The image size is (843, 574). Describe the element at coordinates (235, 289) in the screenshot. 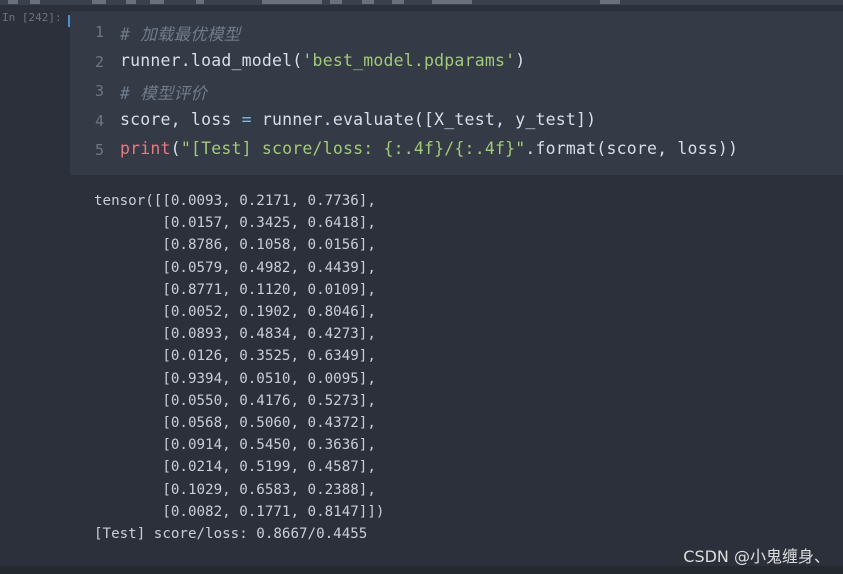

I see `output-line: [0.8771, 0.1120, 0.0109],` at that location.